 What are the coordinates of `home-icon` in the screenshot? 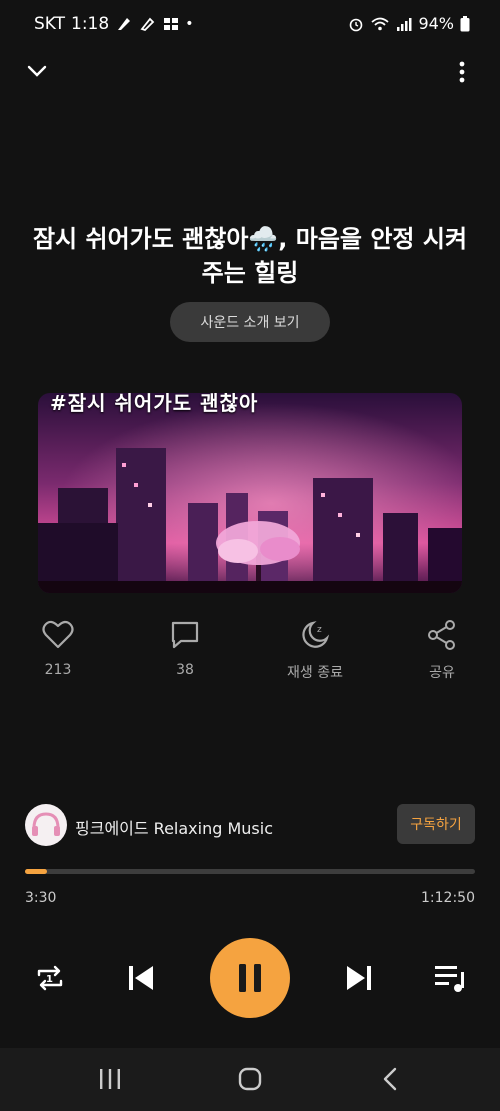 It's located at (250, 1079).